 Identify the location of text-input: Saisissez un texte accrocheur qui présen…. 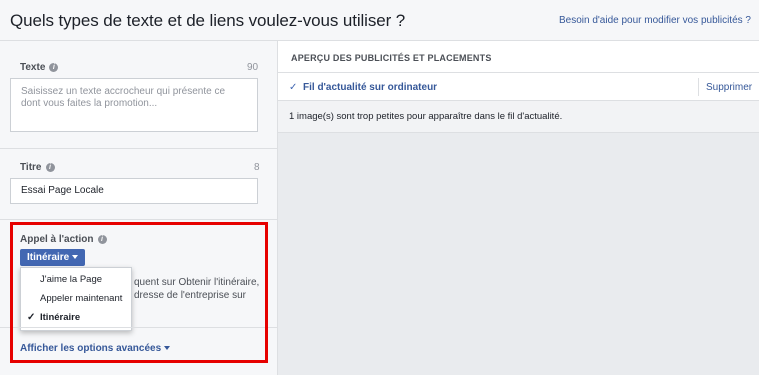
(134, 105).